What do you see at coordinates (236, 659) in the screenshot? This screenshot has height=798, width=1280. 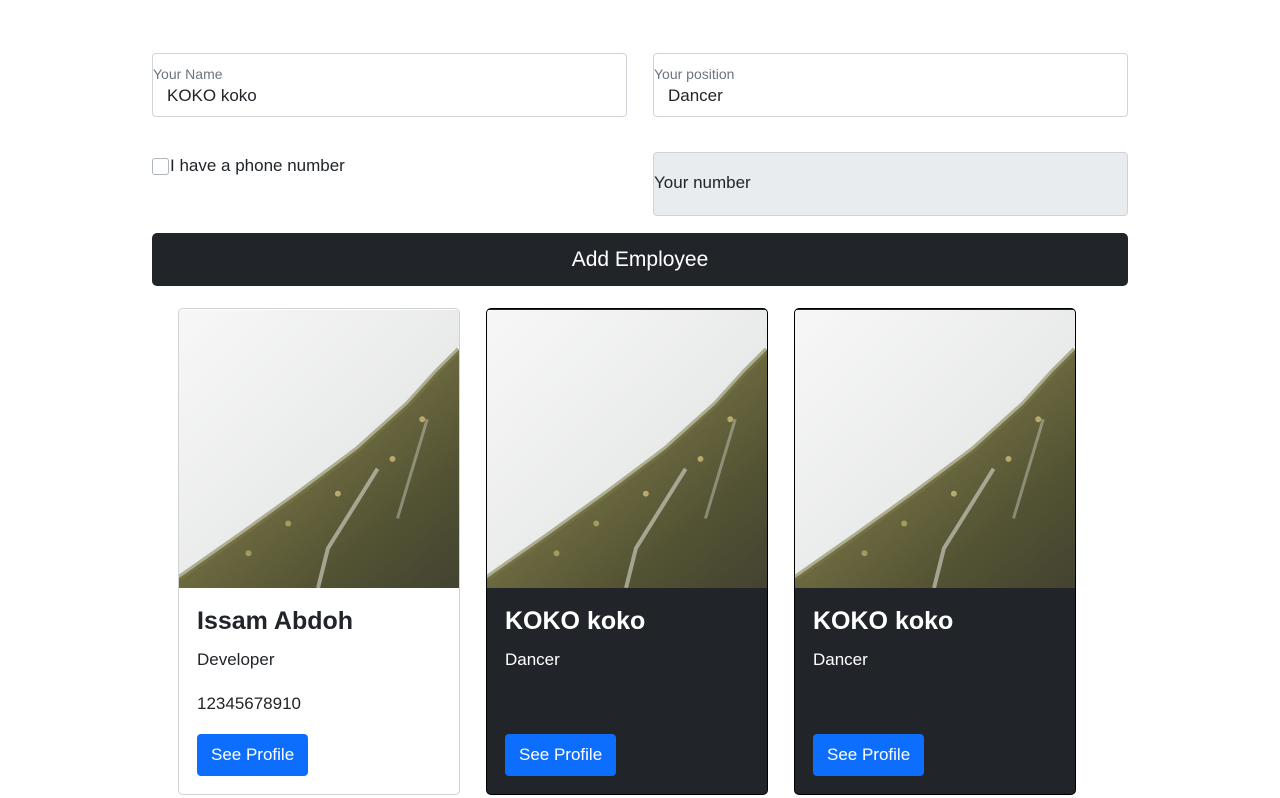 I see `employee-position: Developer` at bounding box center [236, 659].